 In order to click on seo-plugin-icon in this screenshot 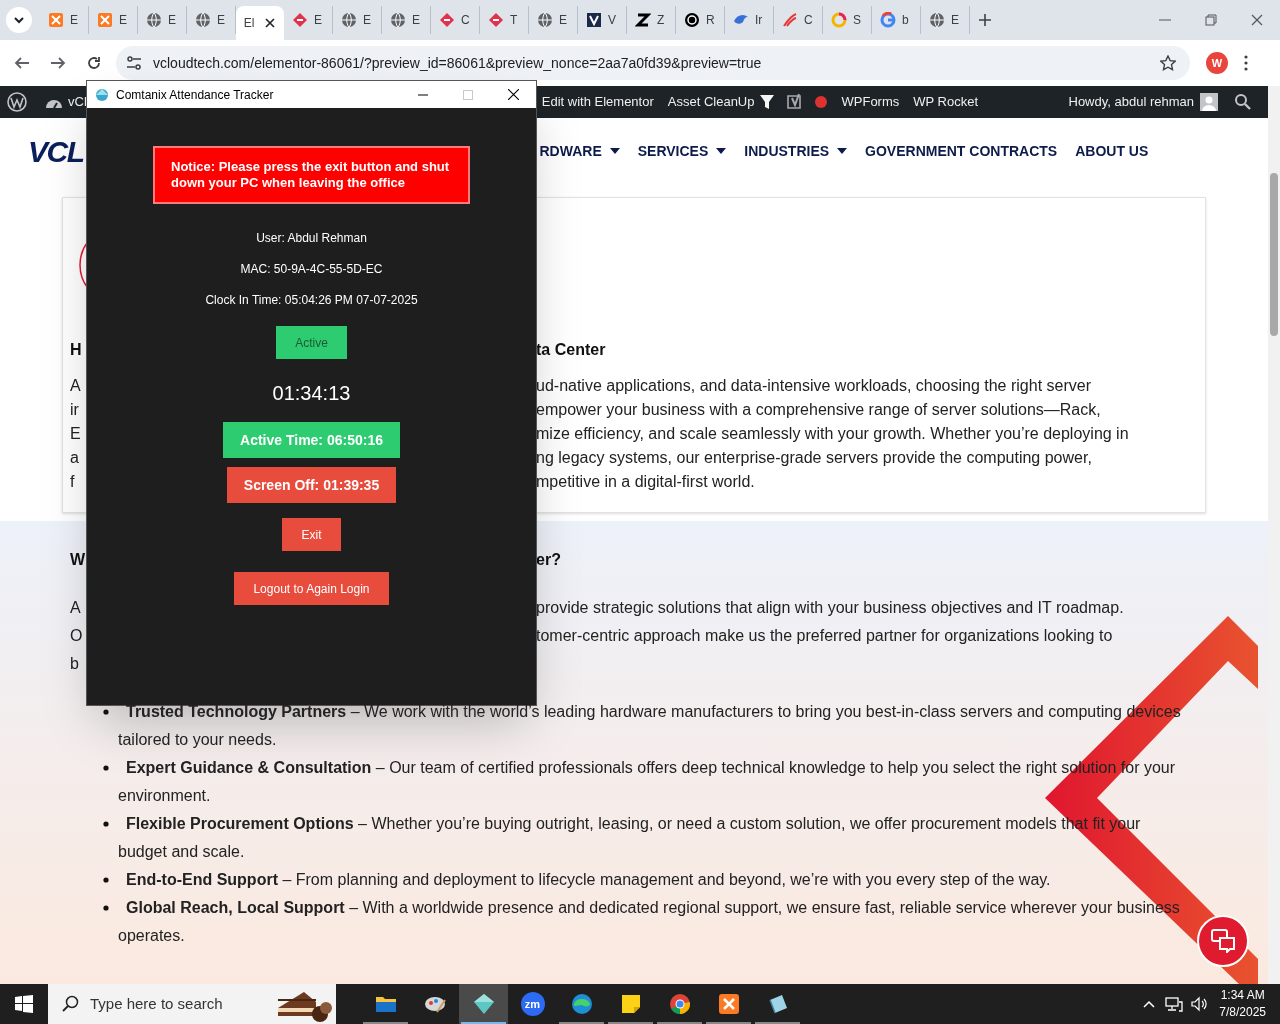, I will do `click(793, 102)`.